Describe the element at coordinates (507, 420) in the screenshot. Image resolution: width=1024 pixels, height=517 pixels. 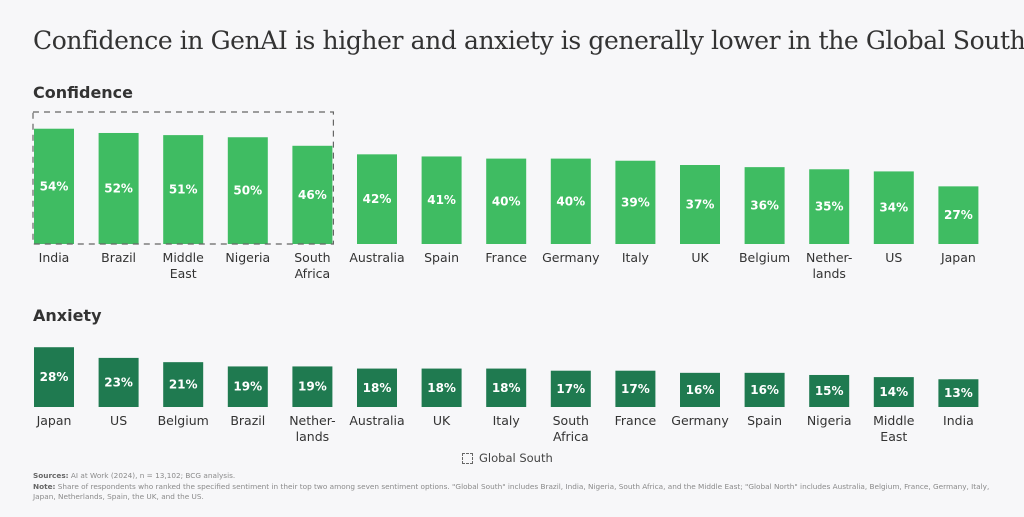
I see `anxiety-category-label-italy: Italy` at that location.